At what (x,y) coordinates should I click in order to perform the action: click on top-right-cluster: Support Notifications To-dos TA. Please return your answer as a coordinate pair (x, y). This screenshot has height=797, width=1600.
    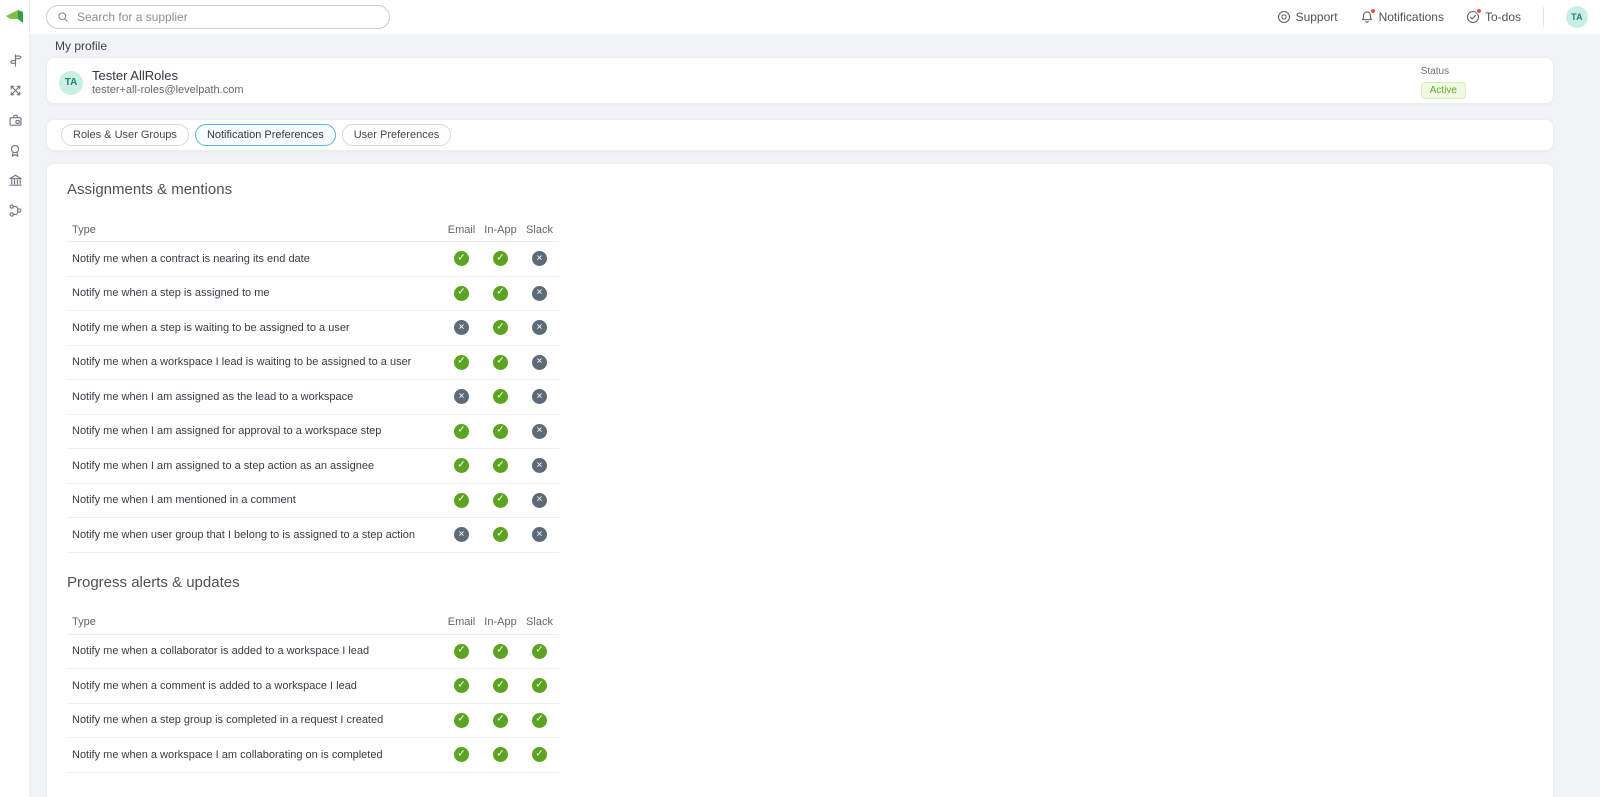
    Looking at the image, I should click on (1432, 17).